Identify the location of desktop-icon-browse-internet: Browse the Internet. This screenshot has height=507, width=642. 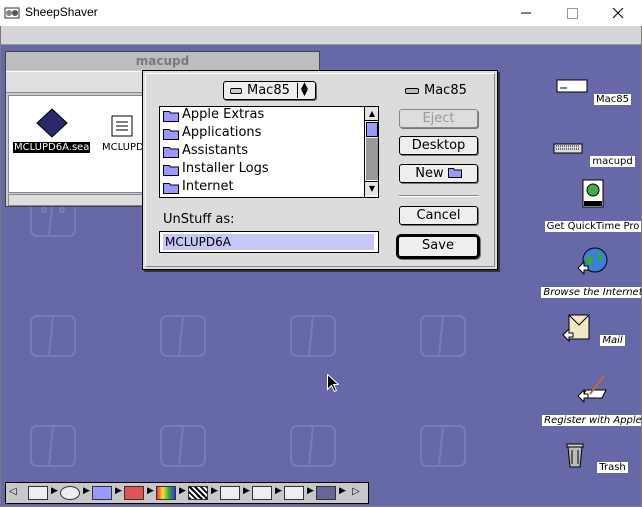
(589, 271).